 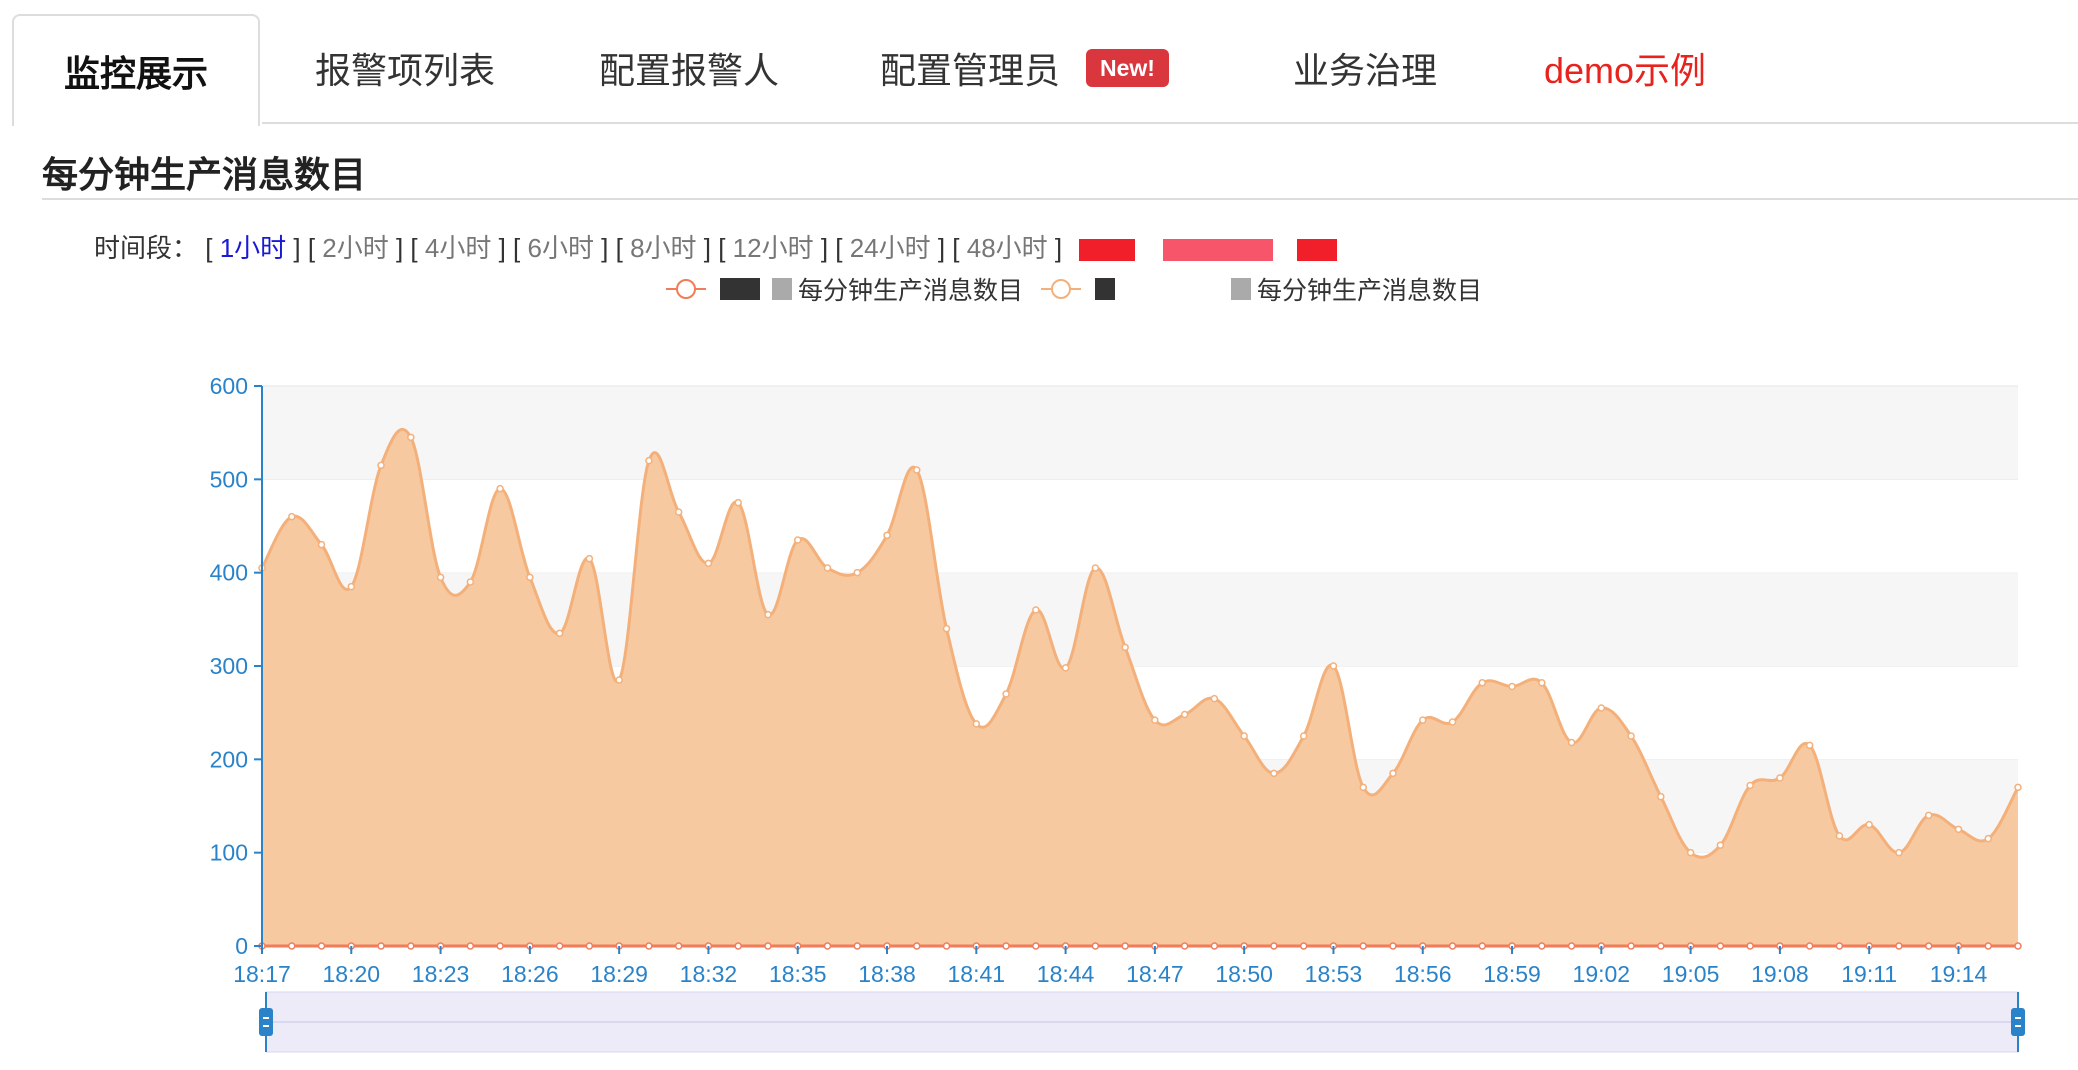 I want to click on legend-item-series-1: 每分钟生产消息数目, so click(x=844, y=289).